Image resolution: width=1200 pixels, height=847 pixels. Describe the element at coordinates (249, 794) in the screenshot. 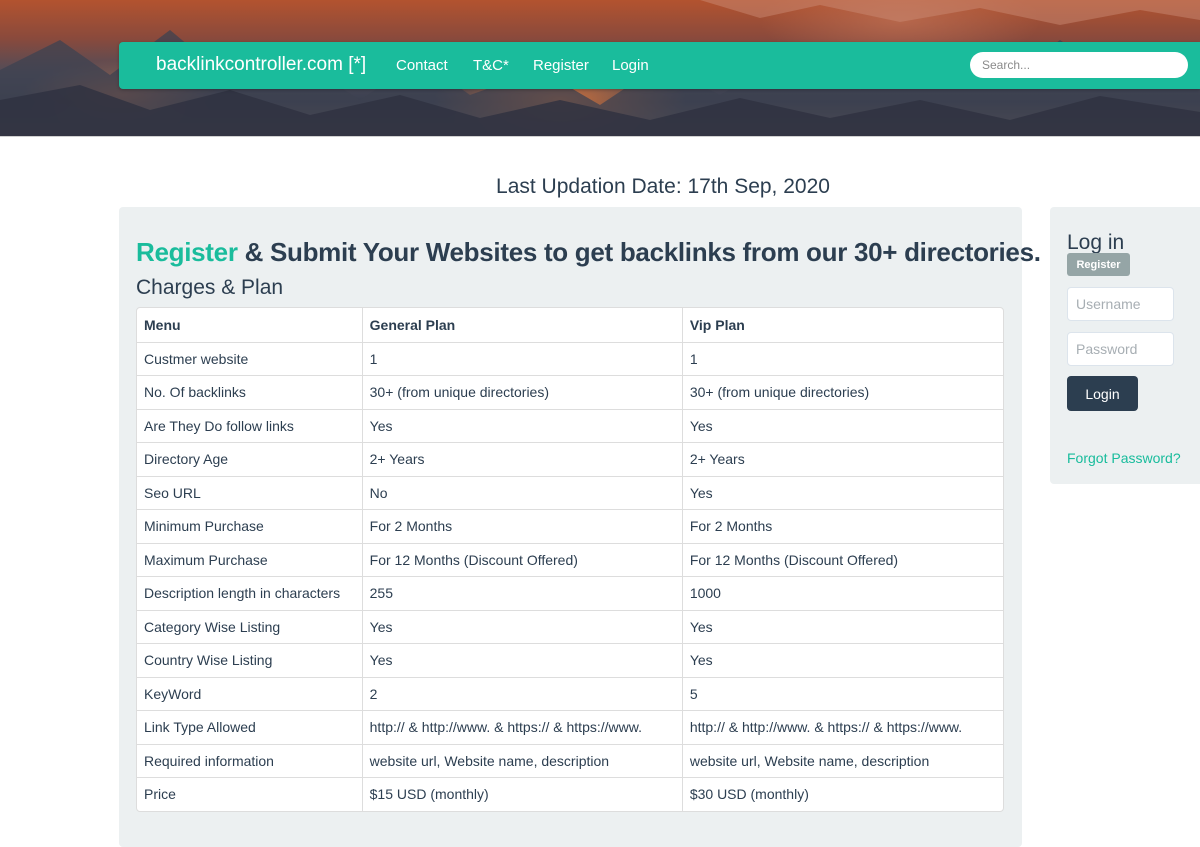

I see `menu-cell: Price` at that location.